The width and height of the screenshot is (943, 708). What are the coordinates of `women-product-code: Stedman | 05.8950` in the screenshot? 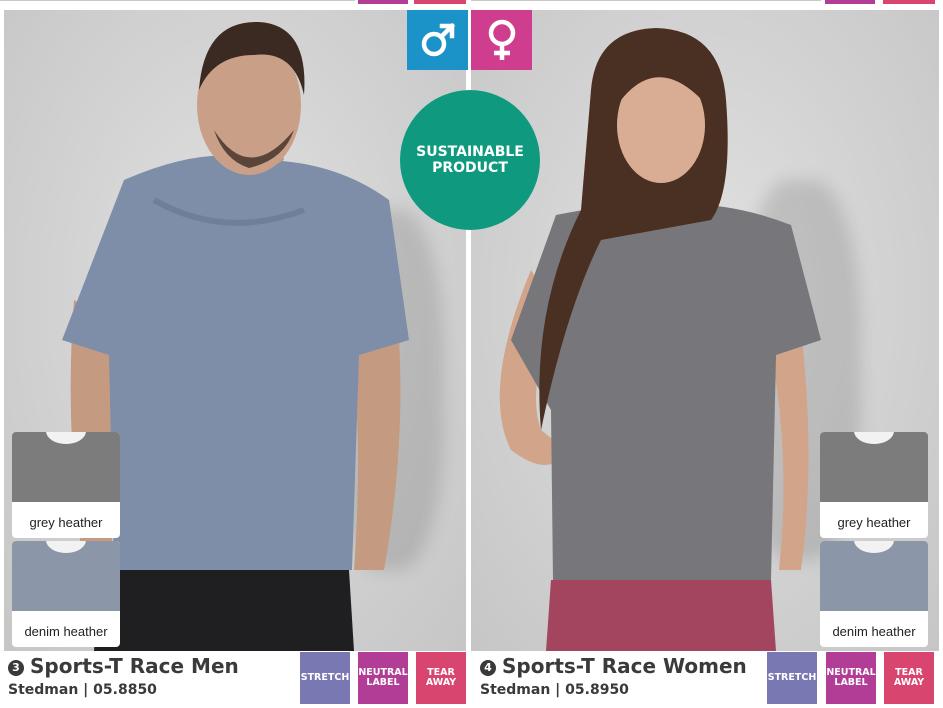 It's located at (554, 690).